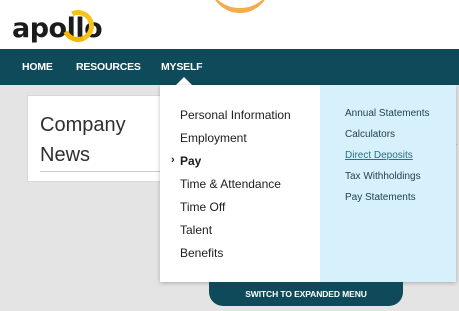 This screenshot has width=459, height=311. I want to click on submenu-item-direct-deposits: Direct Deposits, so click(379, 155).